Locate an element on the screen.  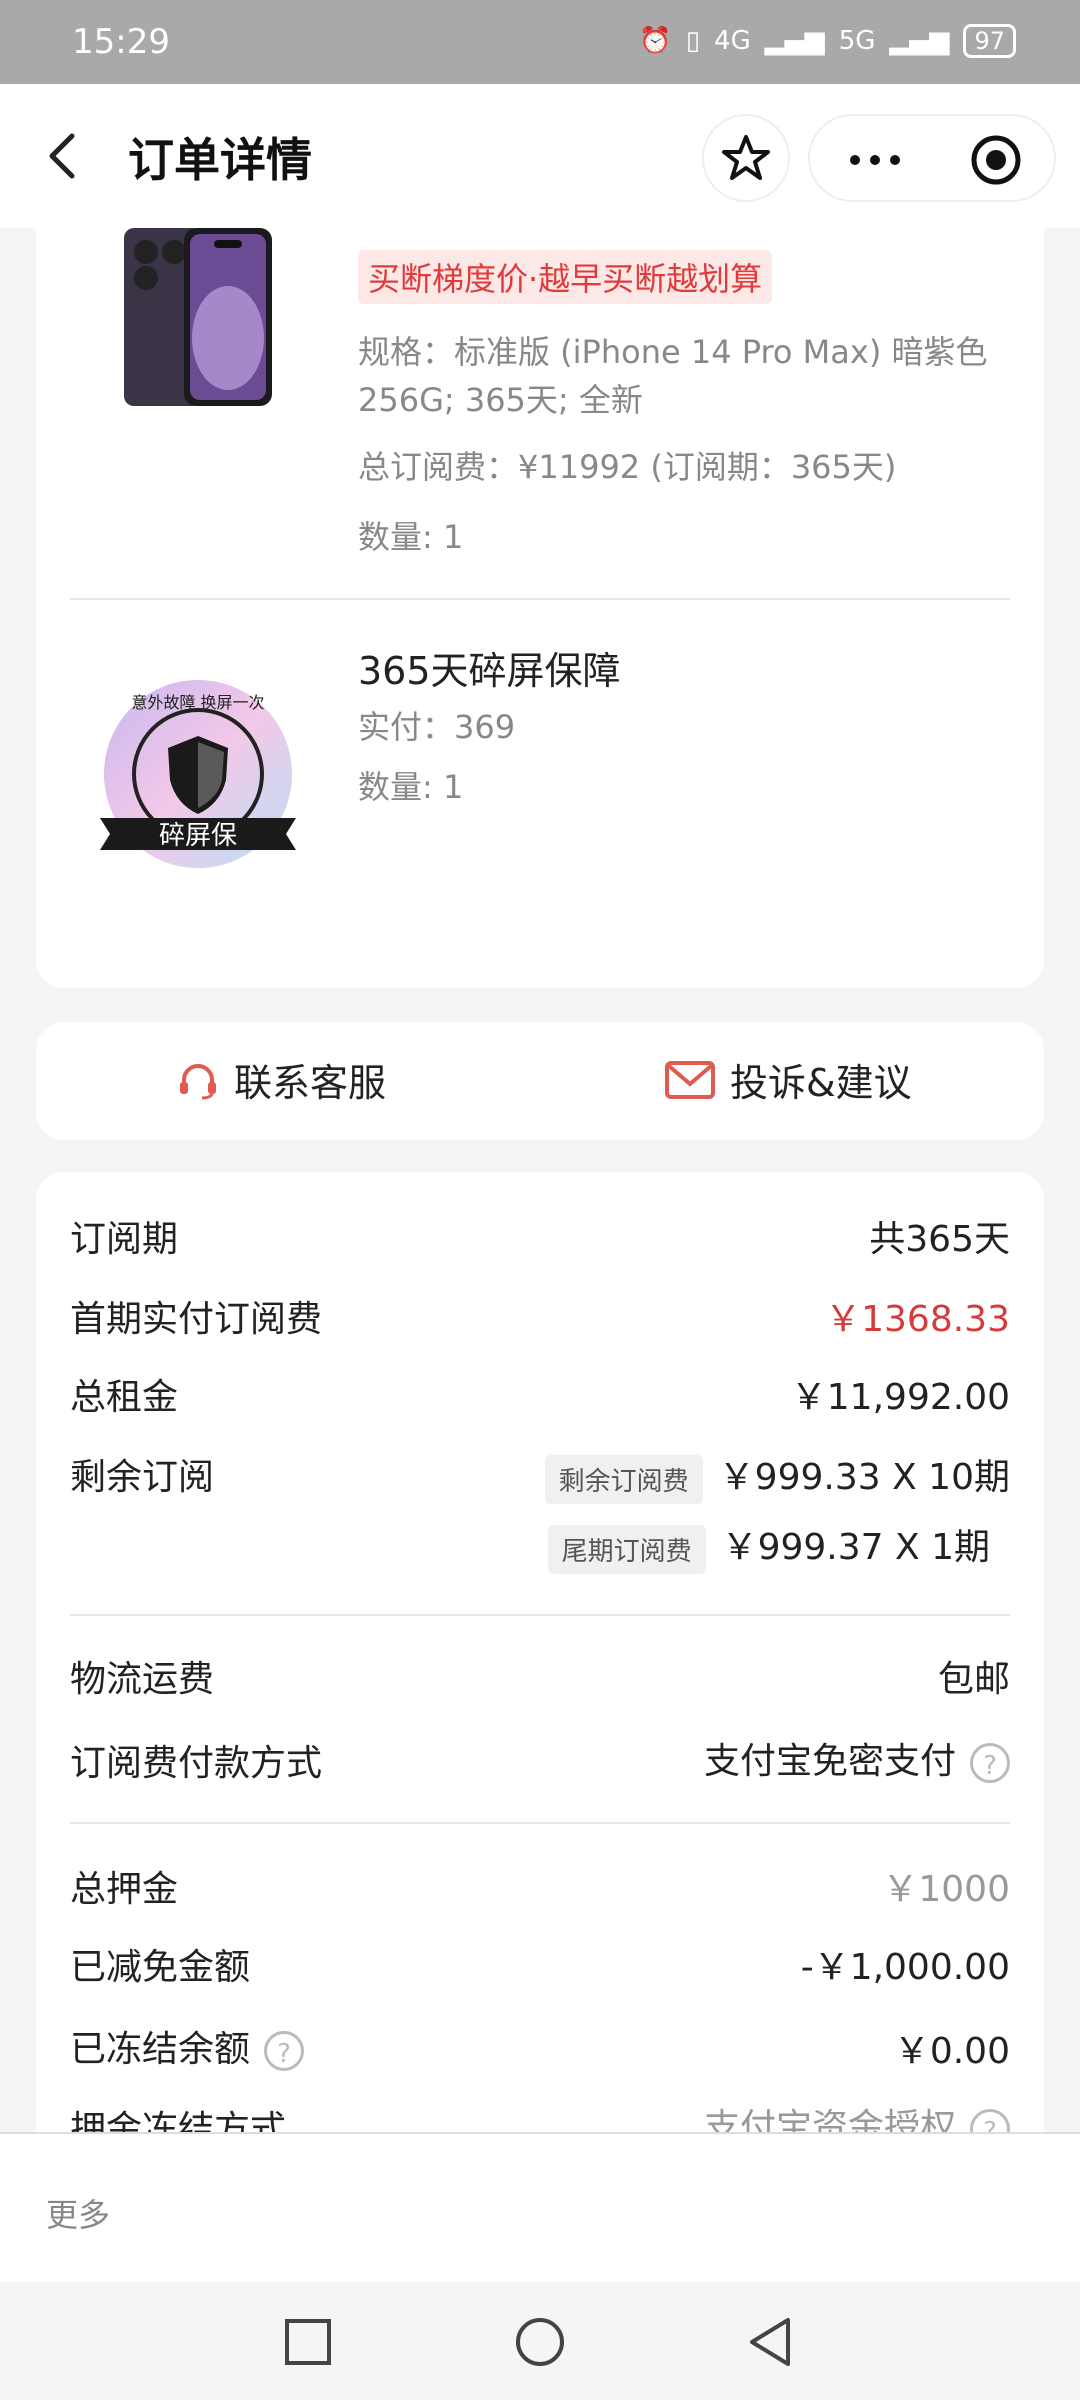
contact-service-button: 联系客服 is located at coordinates (281, 1079).